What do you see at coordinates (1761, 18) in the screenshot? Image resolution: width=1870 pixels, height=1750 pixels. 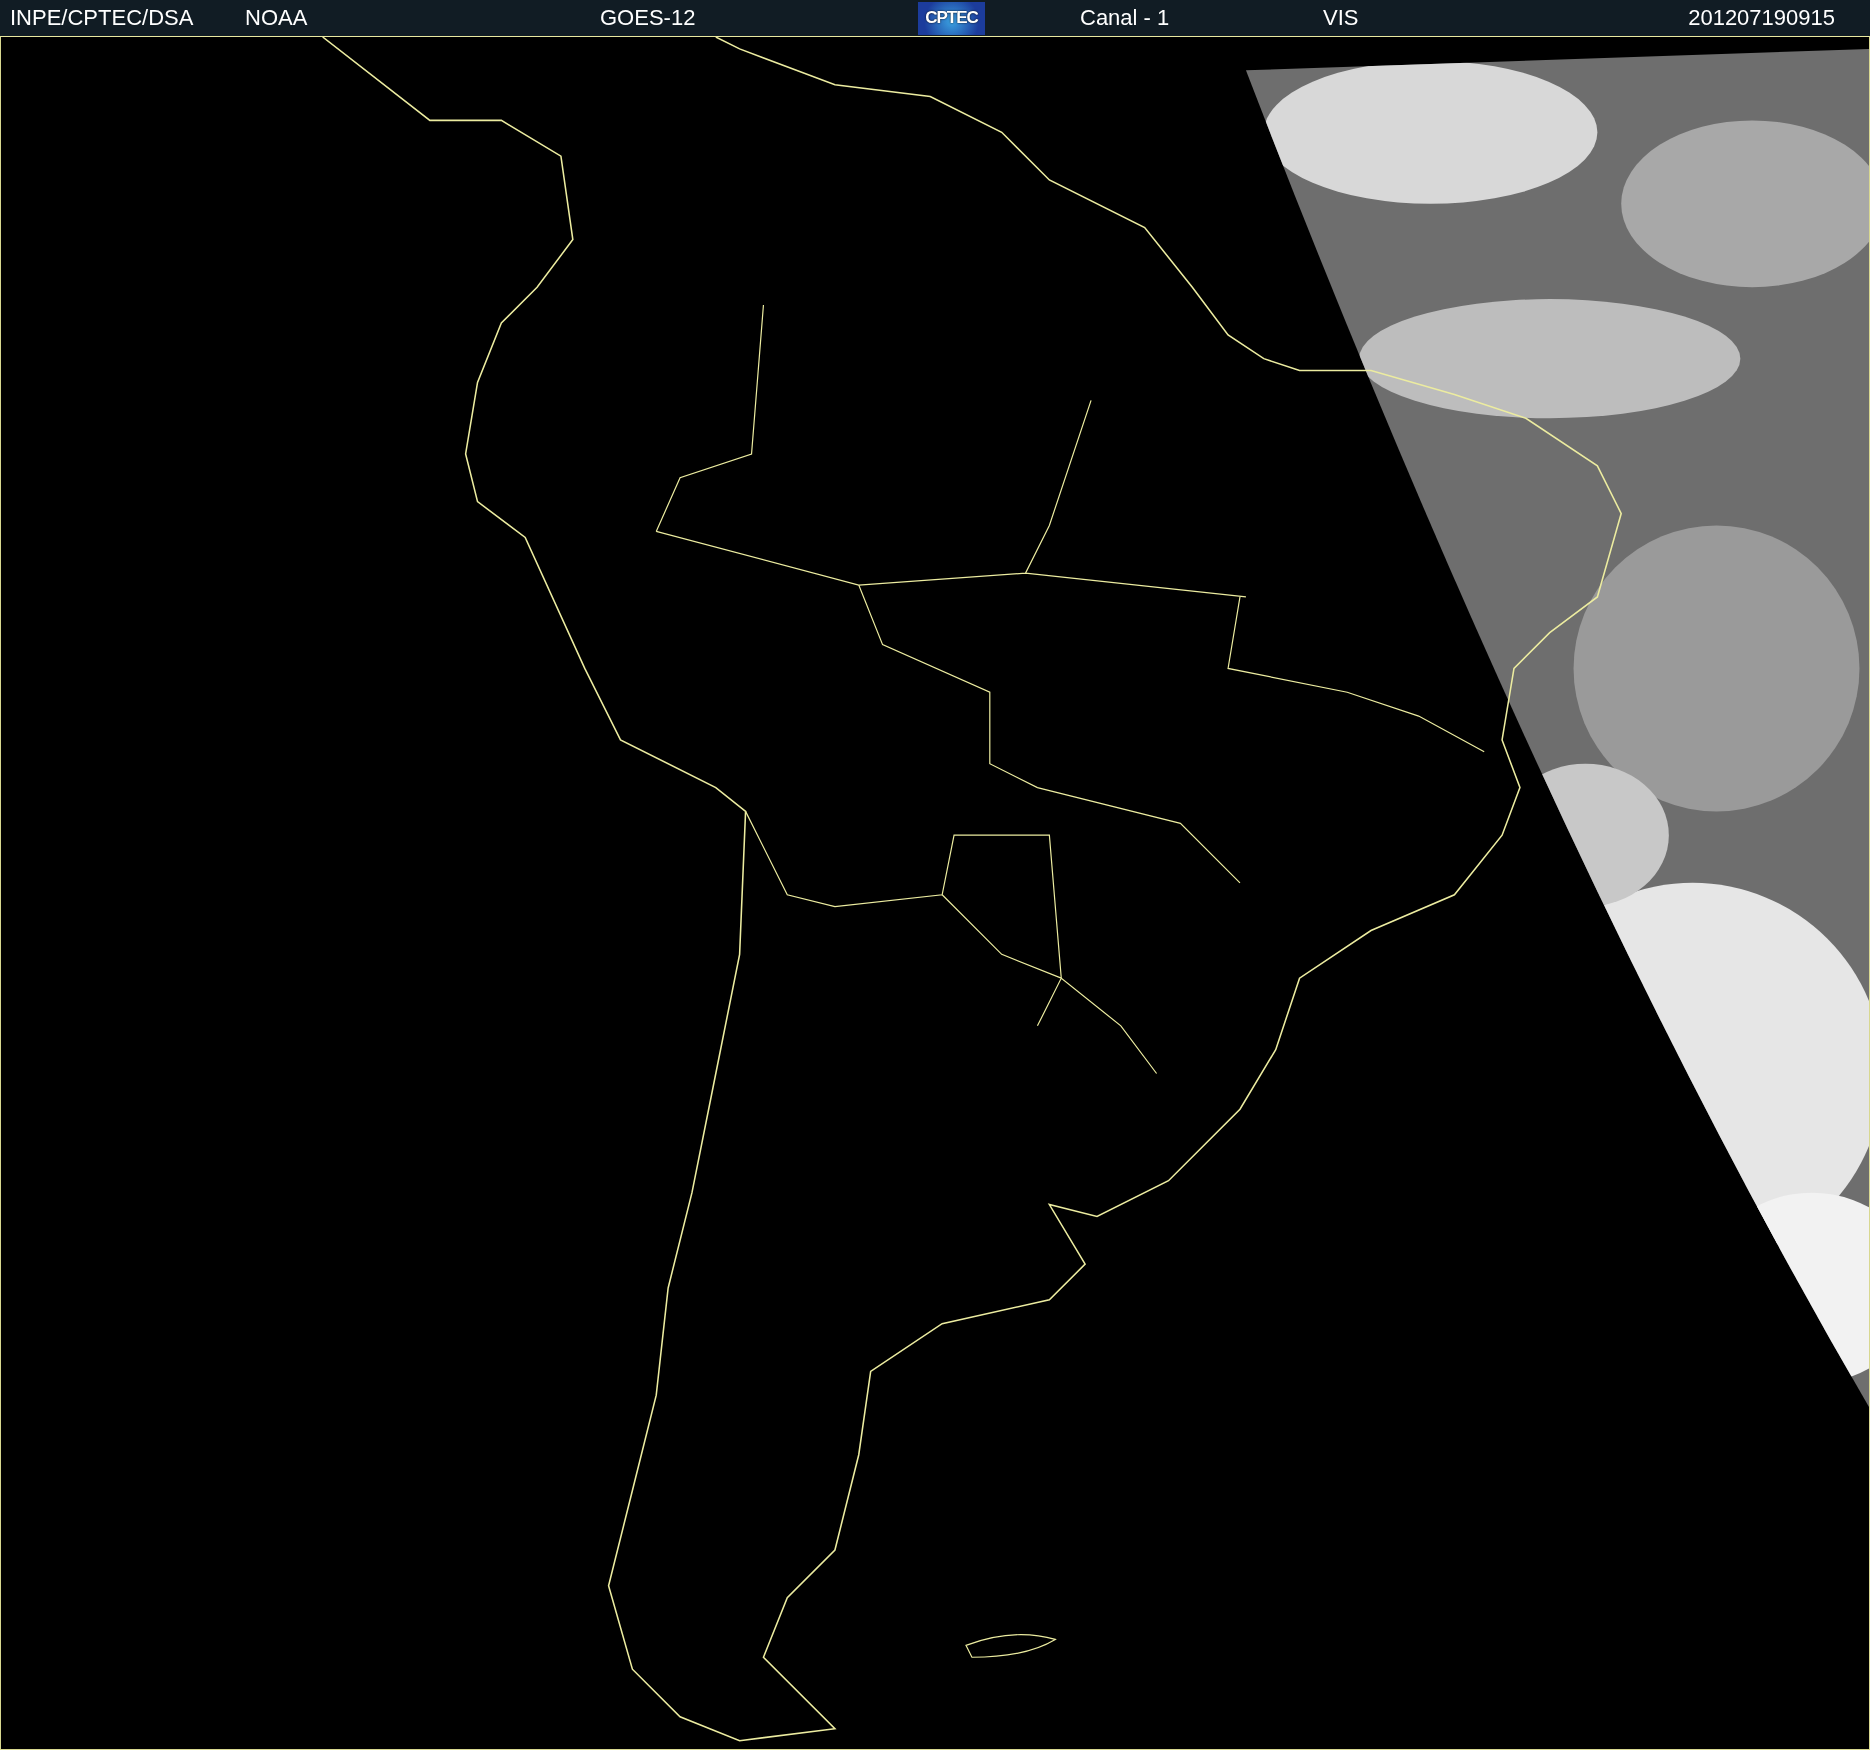 I see `header-label: 201207190915` at bounding box center [1761, 18].